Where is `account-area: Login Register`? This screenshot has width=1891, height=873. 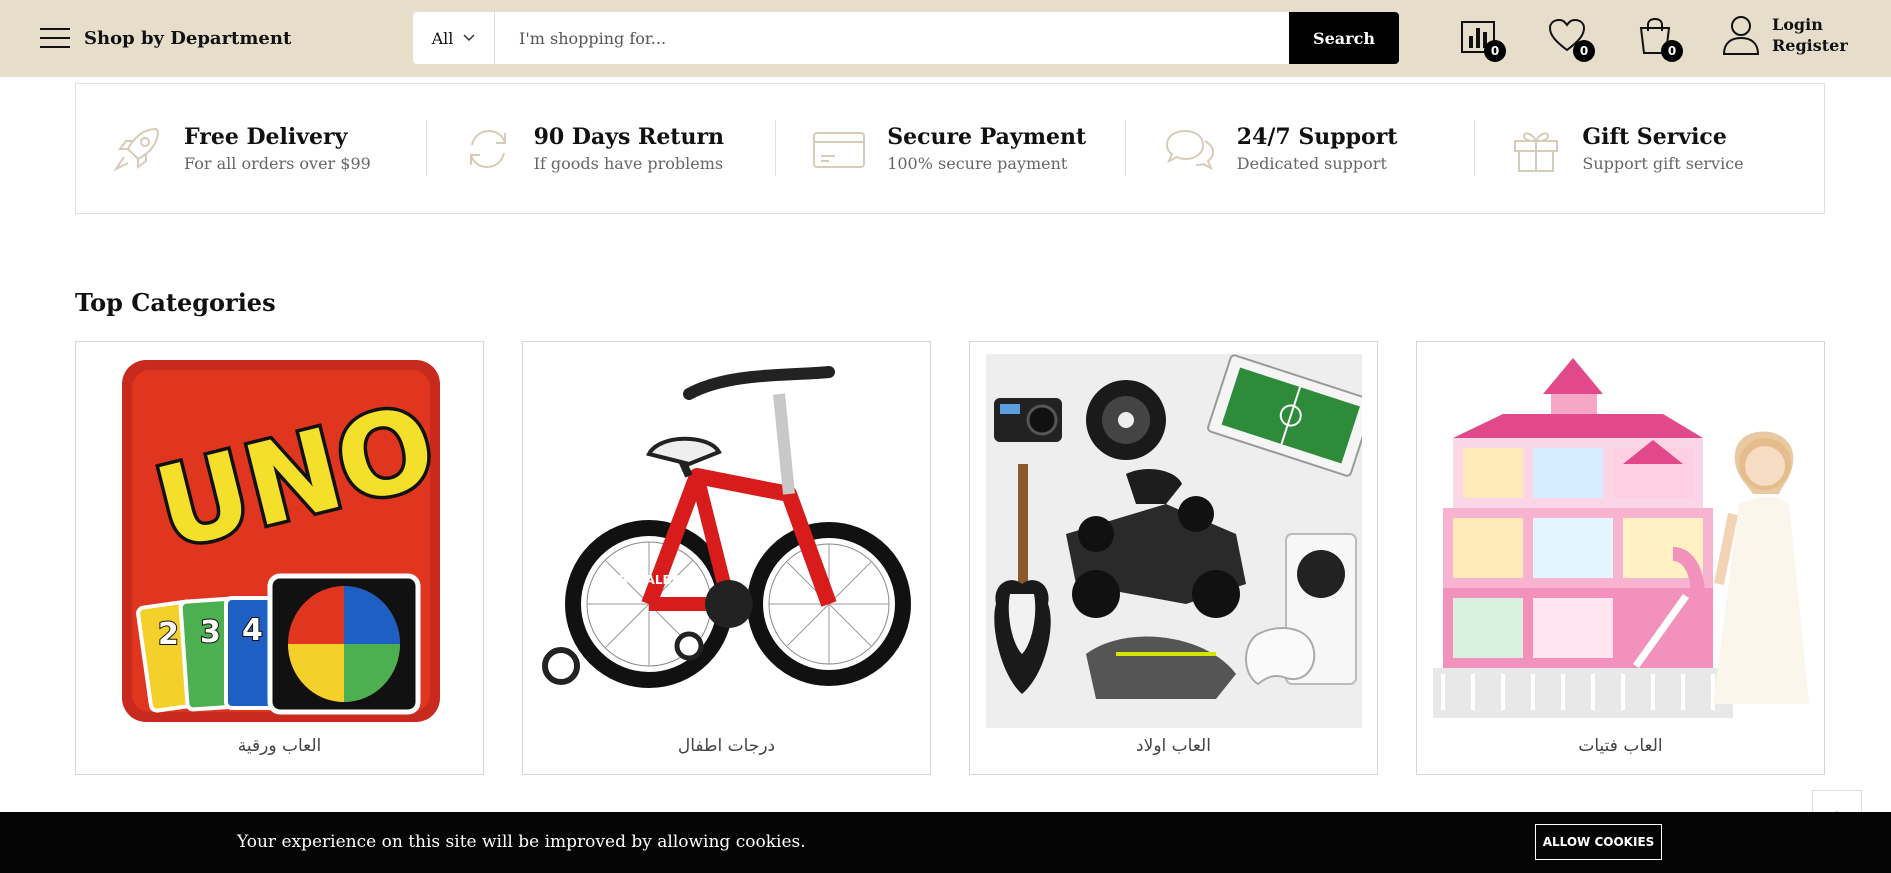
account-area: Login Register is located at coordinates (1785, 35).